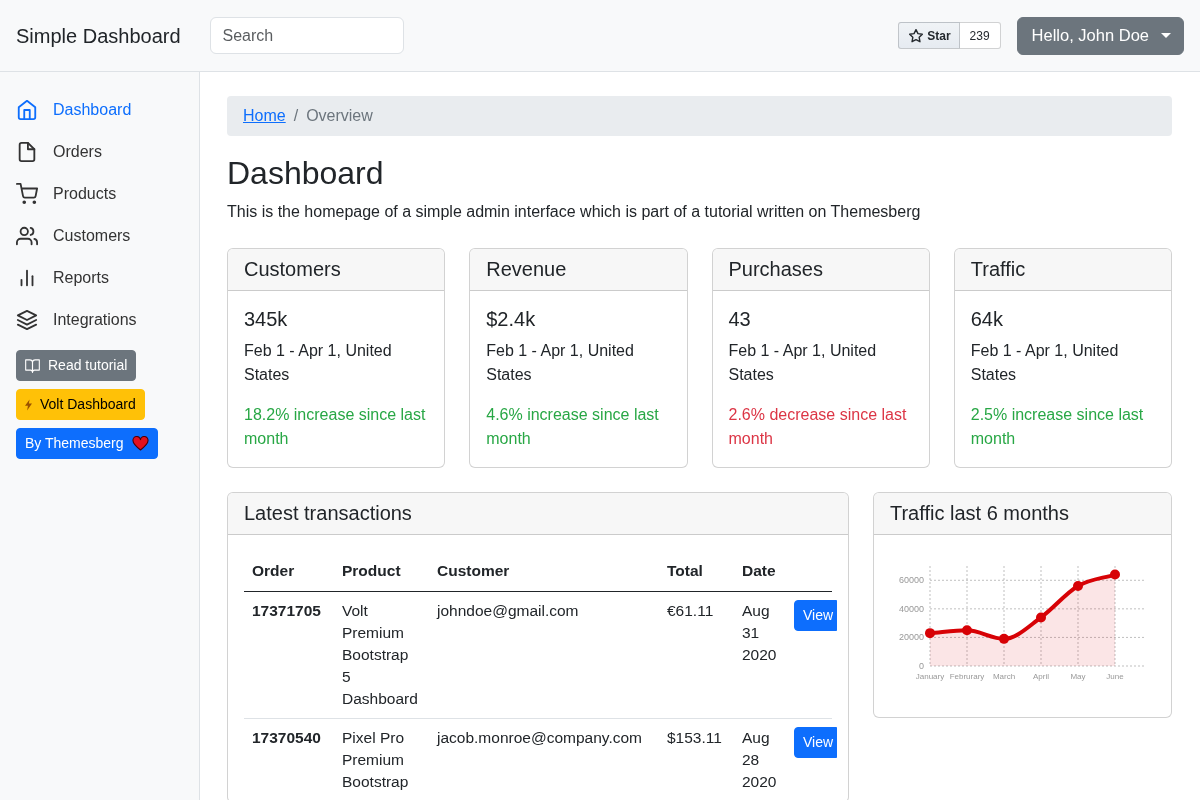  What do you see at coordinates (921, 666) in the screenshot?
I see `y-axis-label: 0` at bounding box center [921, 666].